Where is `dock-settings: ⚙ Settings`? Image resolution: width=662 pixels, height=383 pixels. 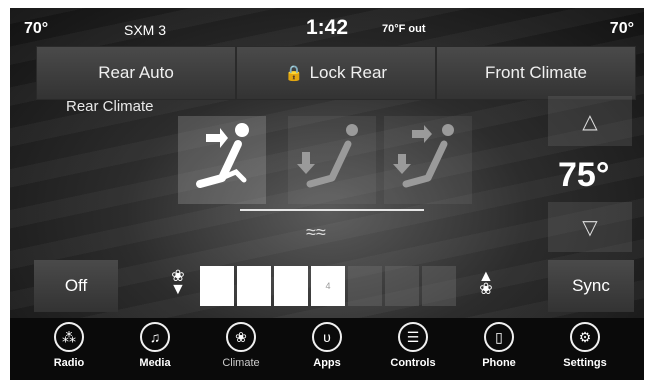 dock-settings: ⚙ Settings is located at coordinates (585, 349).